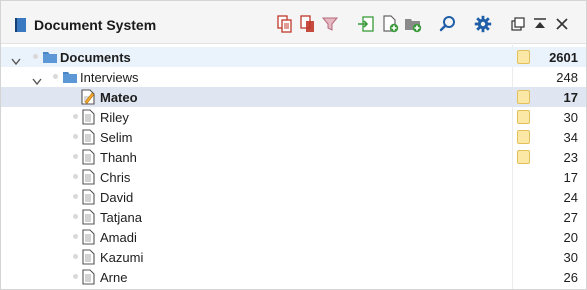 This screenshot has width=587, height=290. What do you see at coordinates (95, 25) in the screenshot?
I see `panel-title: Document System` at bounding box center [95, 25].